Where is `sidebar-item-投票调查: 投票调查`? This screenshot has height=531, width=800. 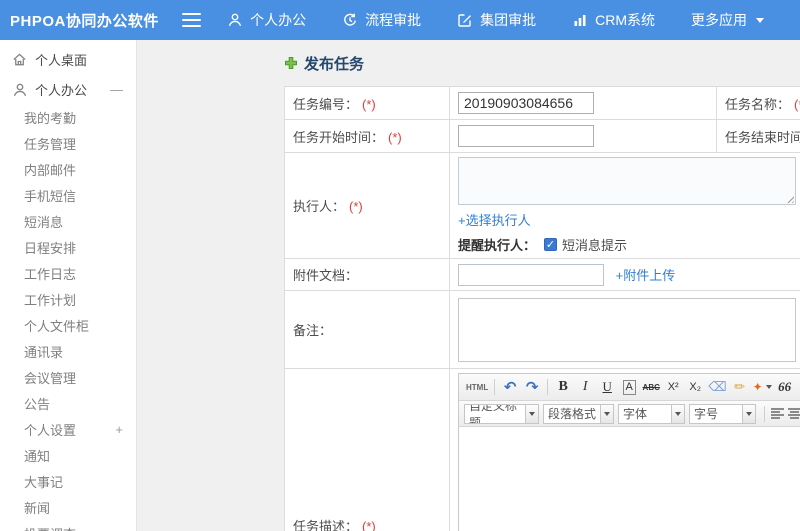
sidebar-item-投票调查: 投票调查 is located at coordinates (68, 525).